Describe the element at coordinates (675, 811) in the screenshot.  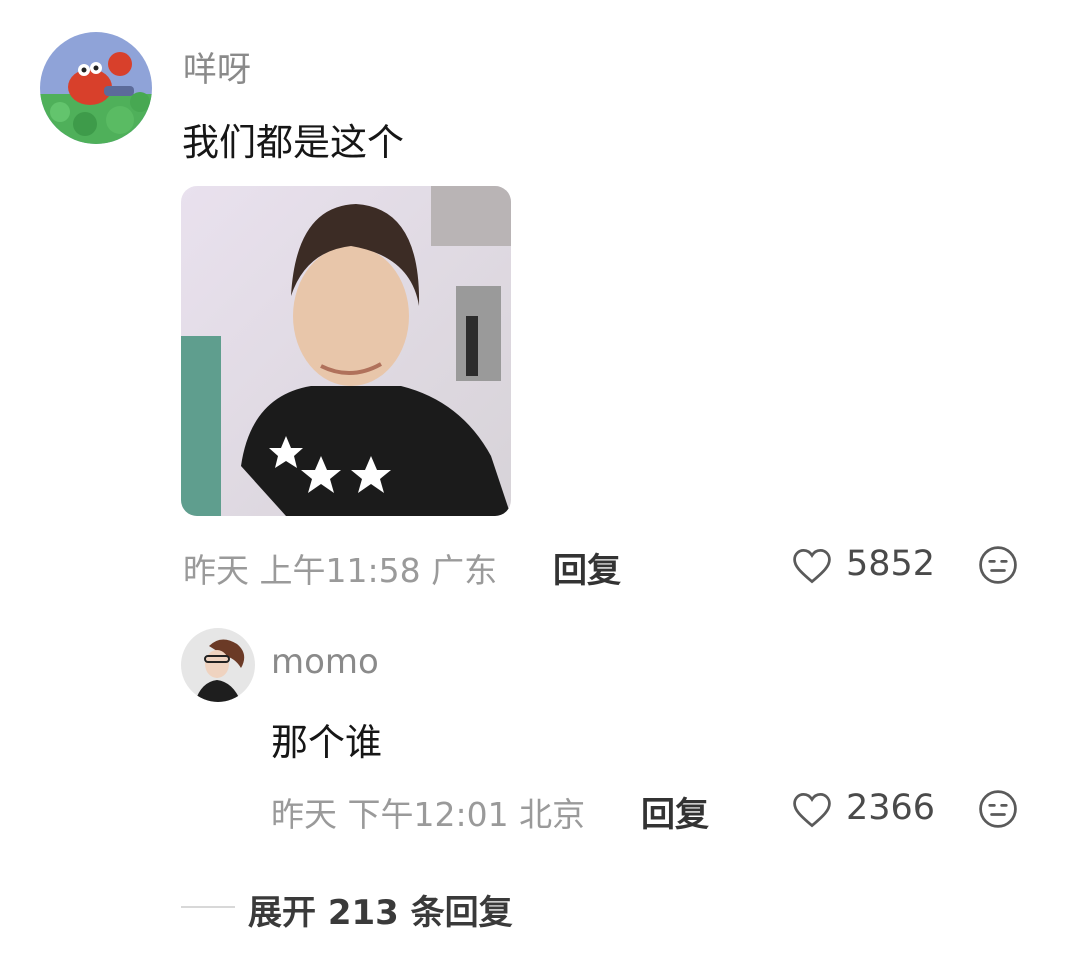
I see `reply-reply-button: 回复` at that location.